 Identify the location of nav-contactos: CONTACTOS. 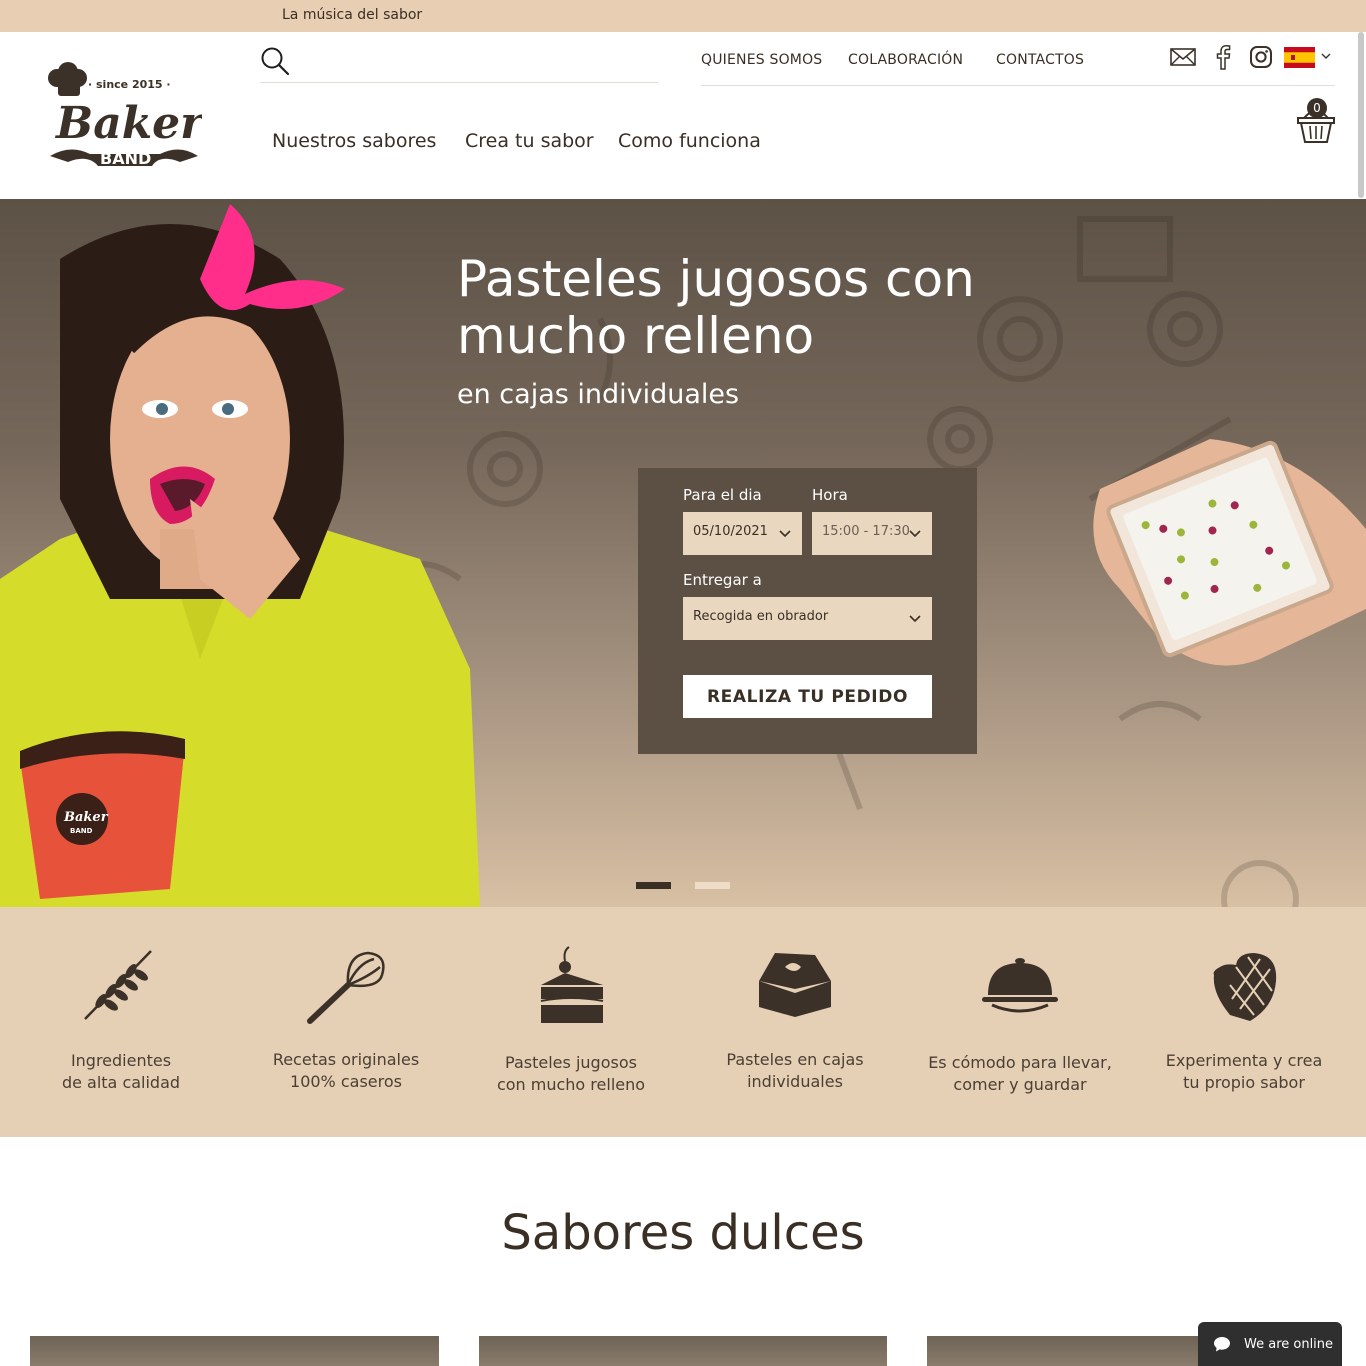
(1040, 60).